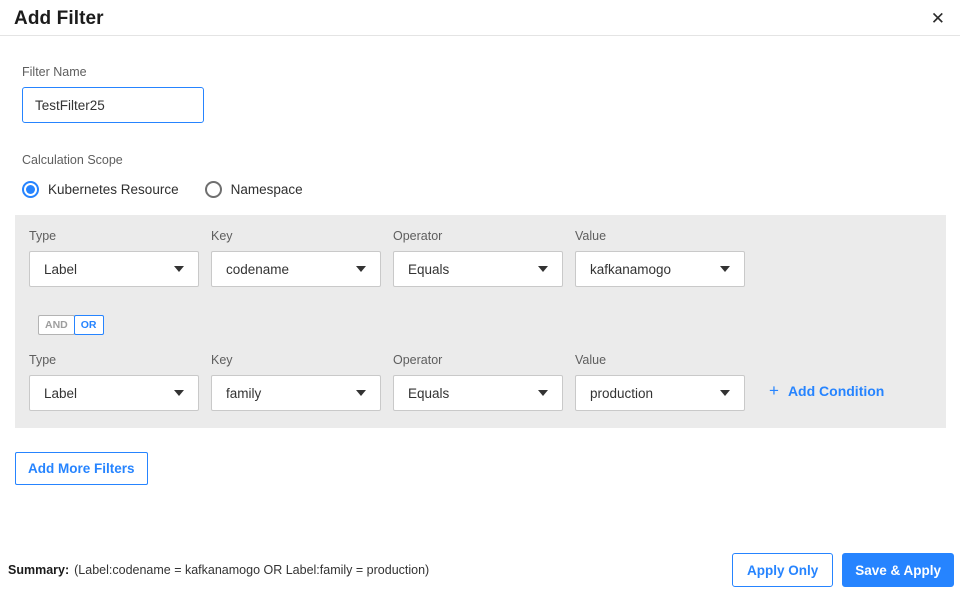 The height and width of the screenshot is (595, 960). Describe the element at coordinates (491, 189) in the screenshot. I see `calculation-scope-options: Kubernetes Resource Namespace` at that location.